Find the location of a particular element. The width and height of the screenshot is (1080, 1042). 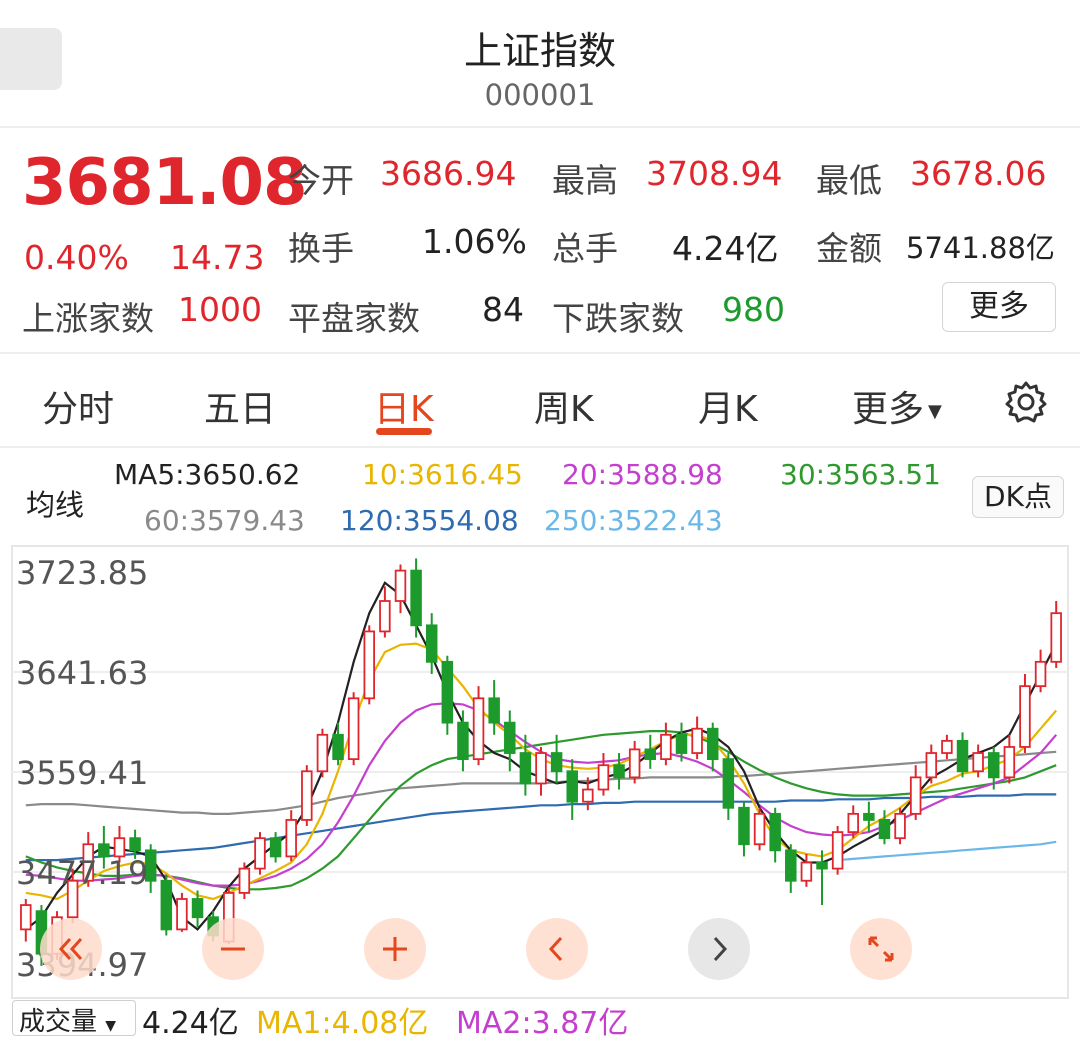

scroll-left-button is located at coordinates (557, 949).